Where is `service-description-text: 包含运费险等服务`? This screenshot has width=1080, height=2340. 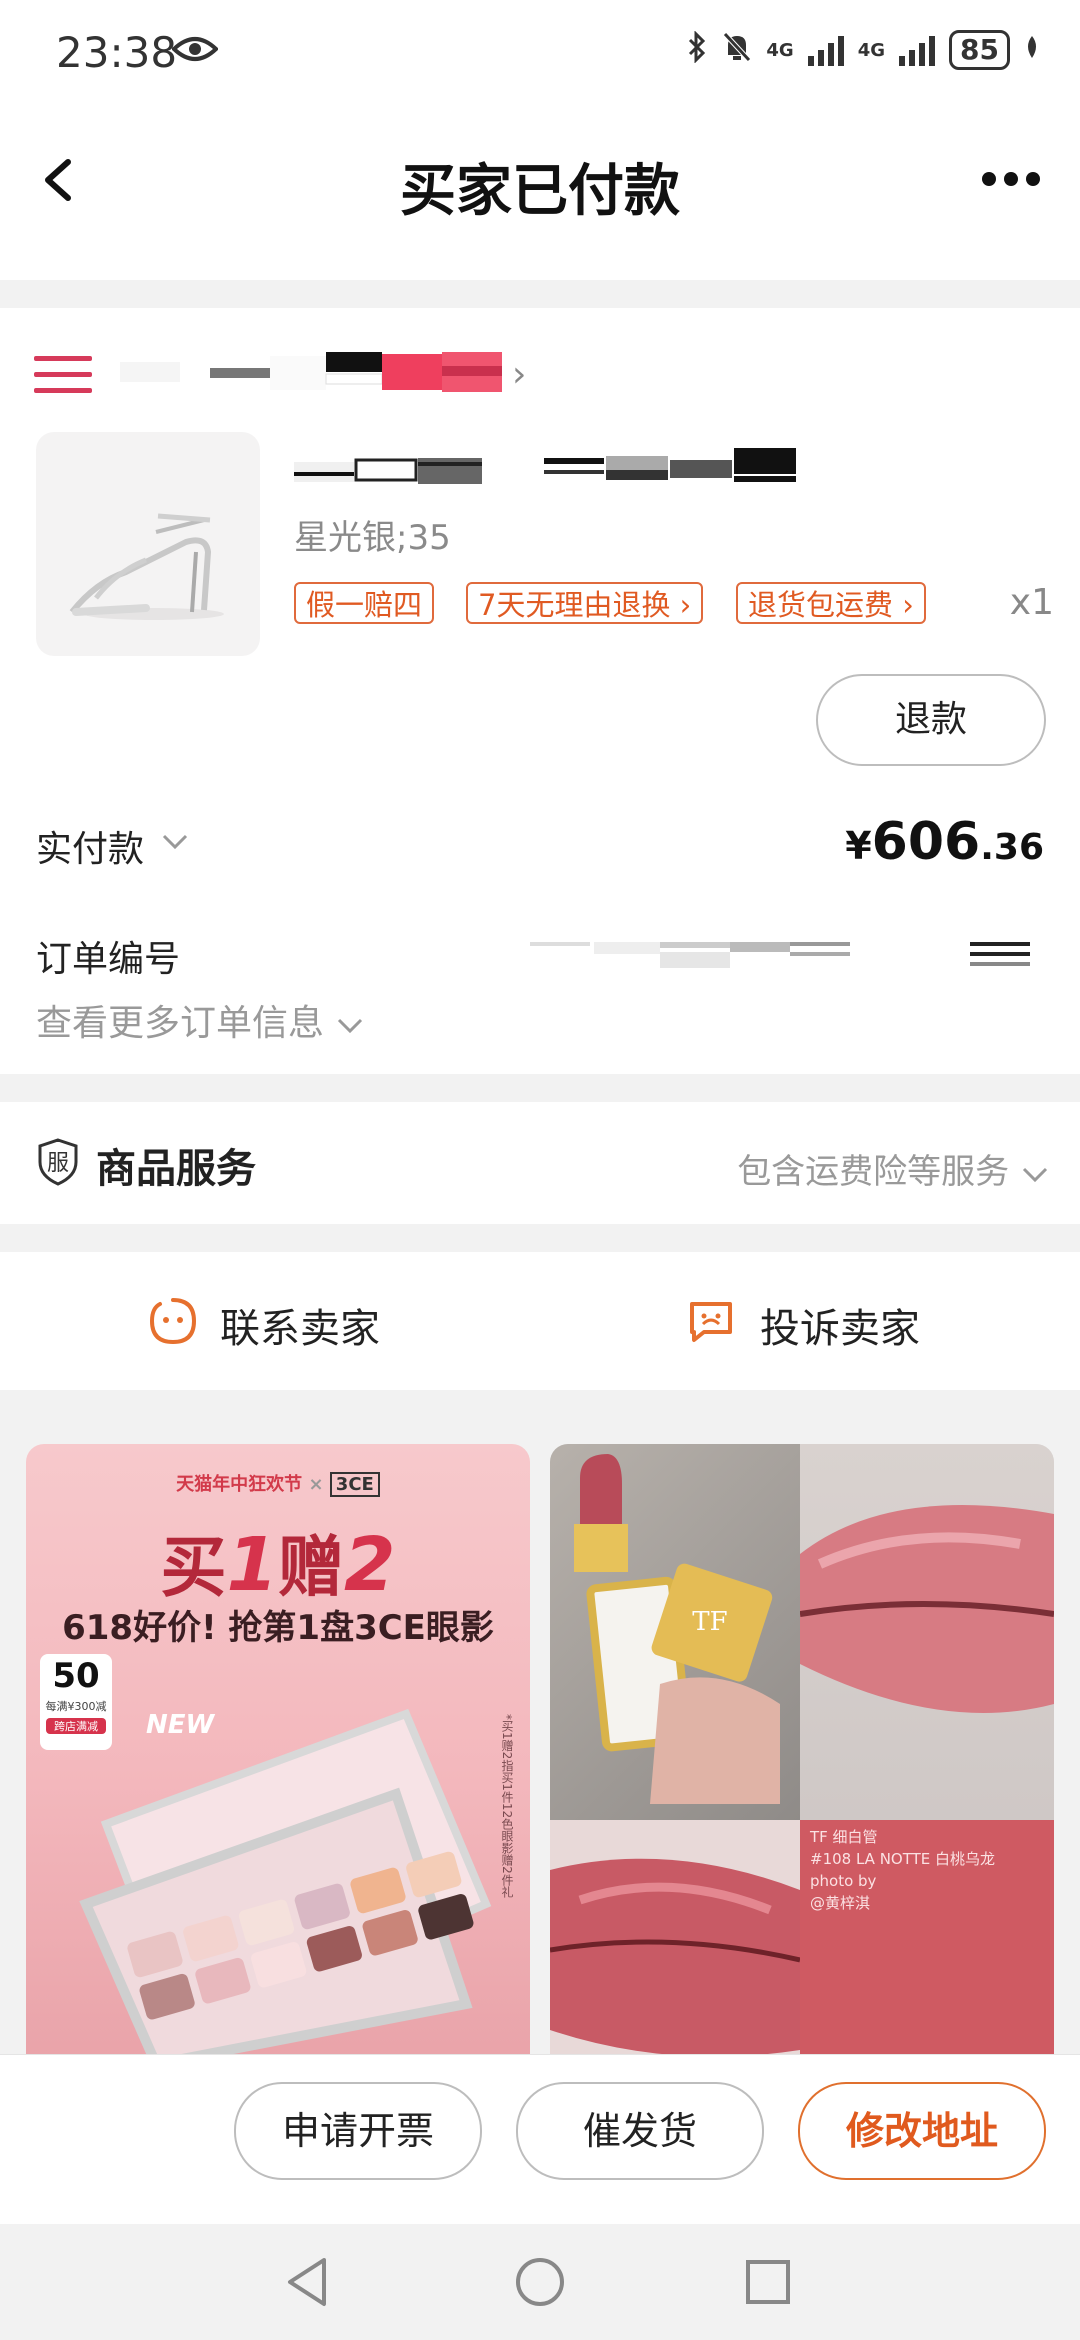
service-description-text: 包含运费险等服务 is located at coordinates (873, 1172).